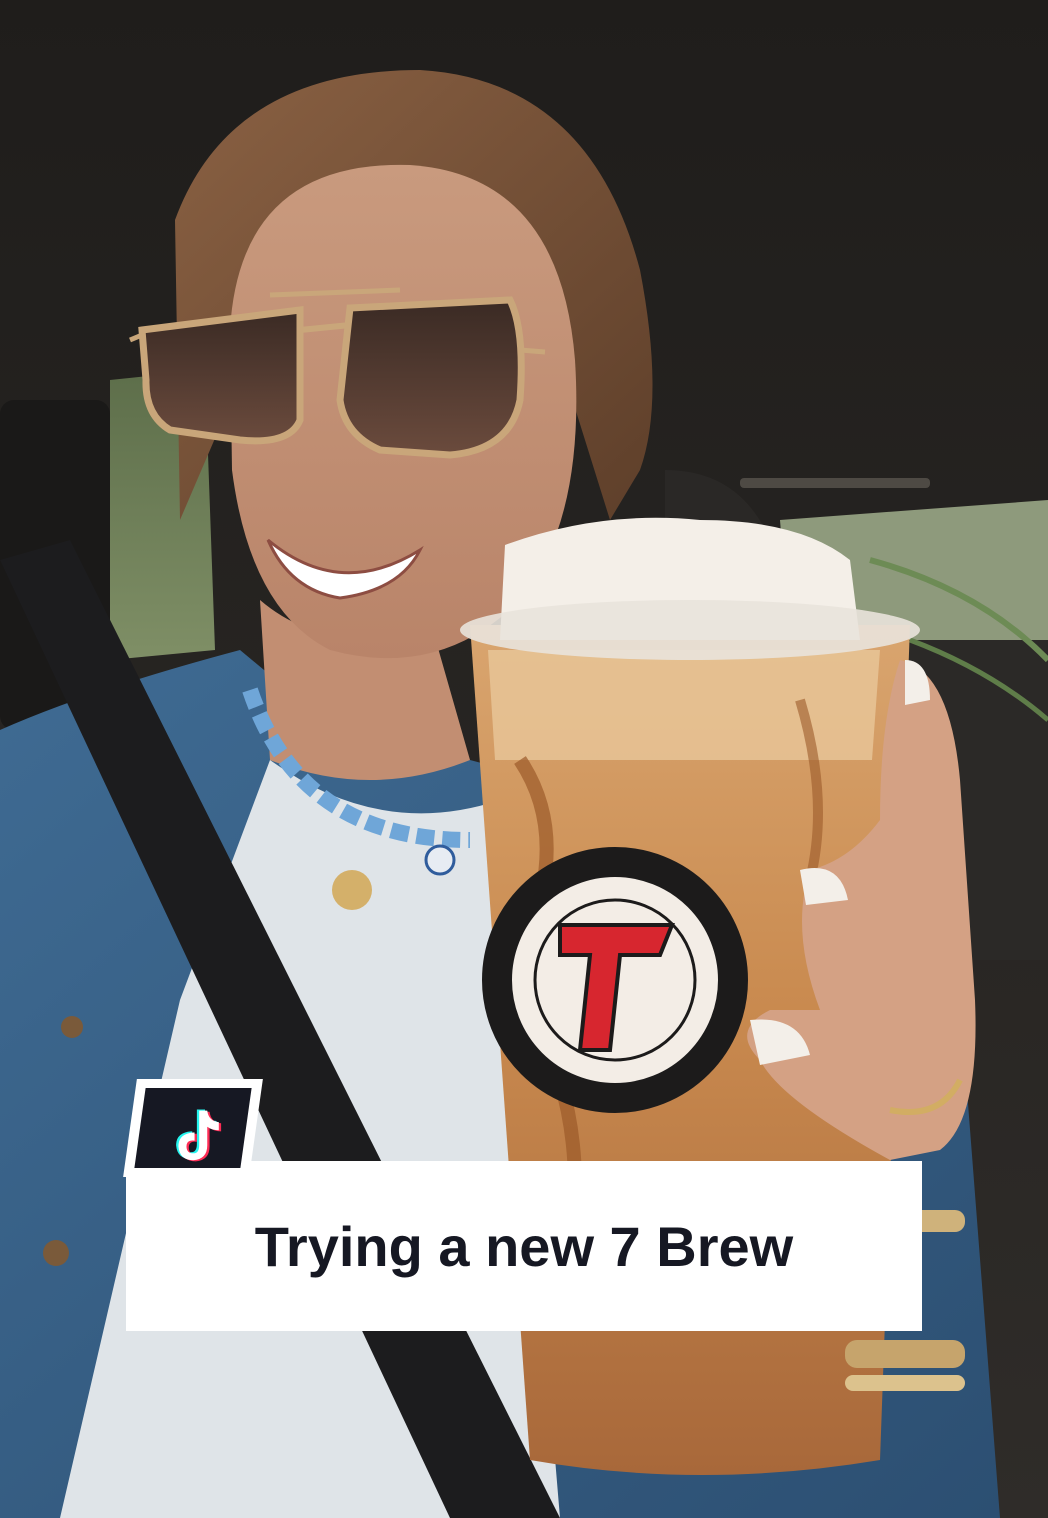  Describe the element at coordinates (199, 1135) in the screenshot. I see `tiktok-logo-icon` at that location.